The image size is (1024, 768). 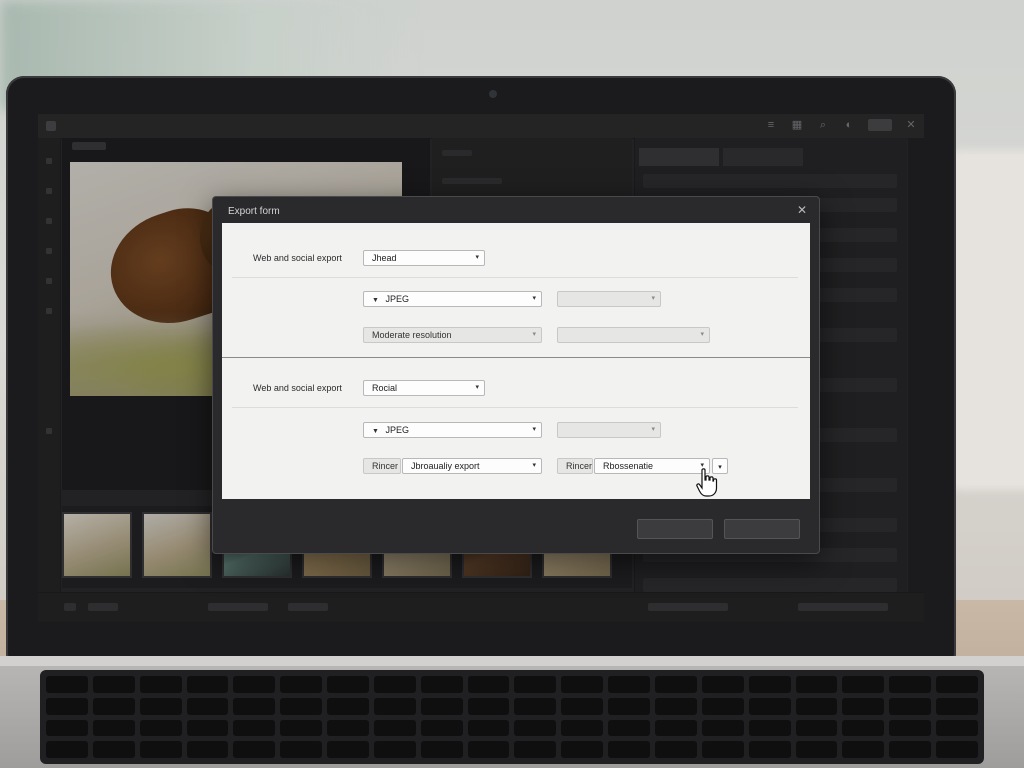 I want to click on metadata-select: Rbossenatie ▾, so click(x=652, y=466).